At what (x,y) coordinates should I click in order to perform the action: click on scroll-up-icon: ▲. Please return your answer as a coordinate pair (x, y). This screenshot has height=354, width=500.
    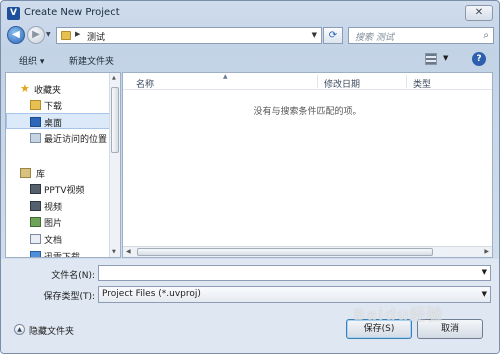
    Looking at the image, I should click on (114, 78).